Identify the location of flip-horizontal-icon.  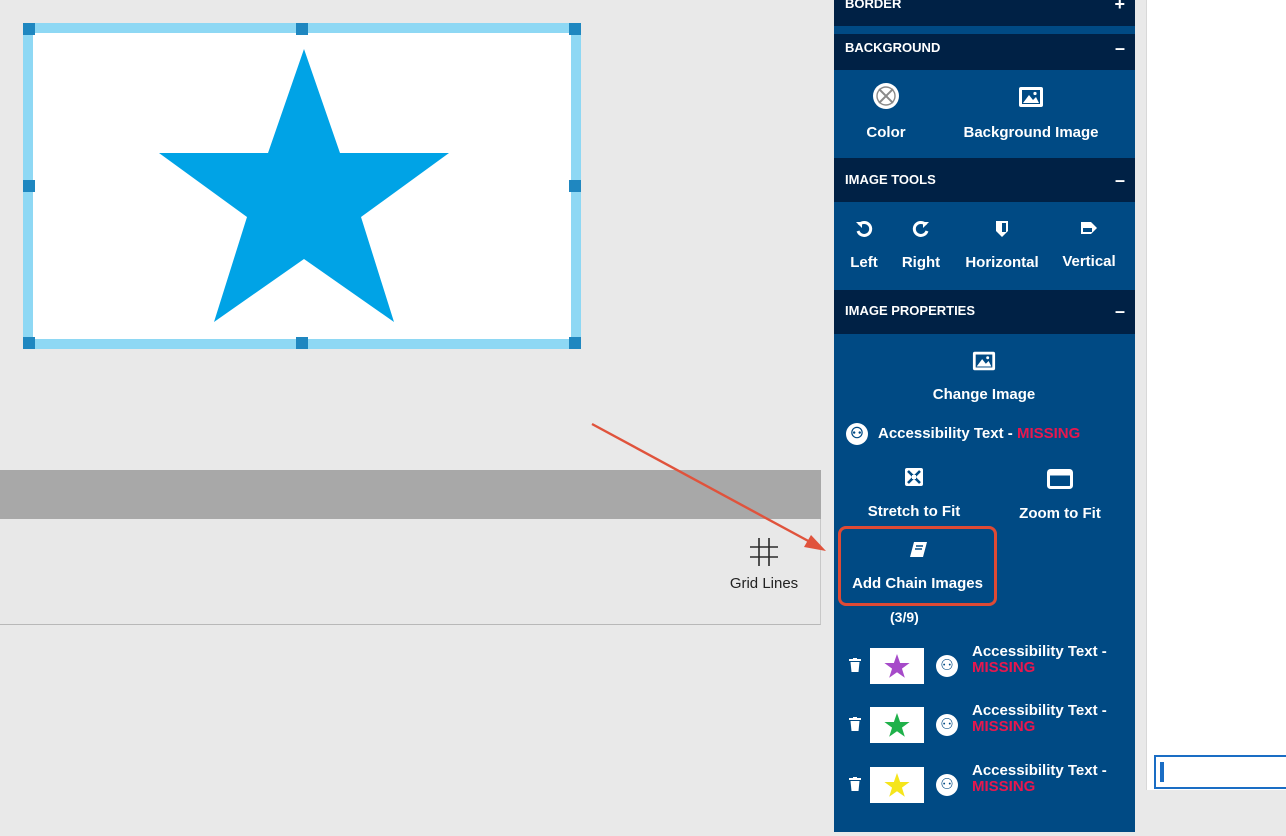
(1002, 229).